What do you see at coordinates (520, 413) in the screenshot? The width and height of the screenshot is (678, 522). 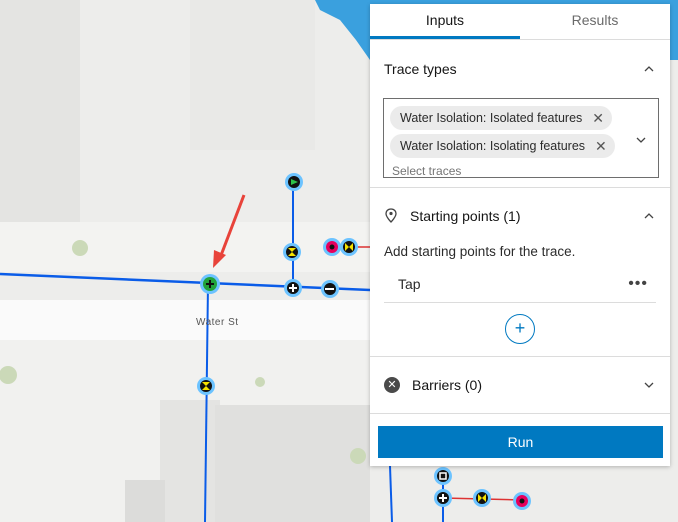 I see `divider` at bounding box center [520, 413].